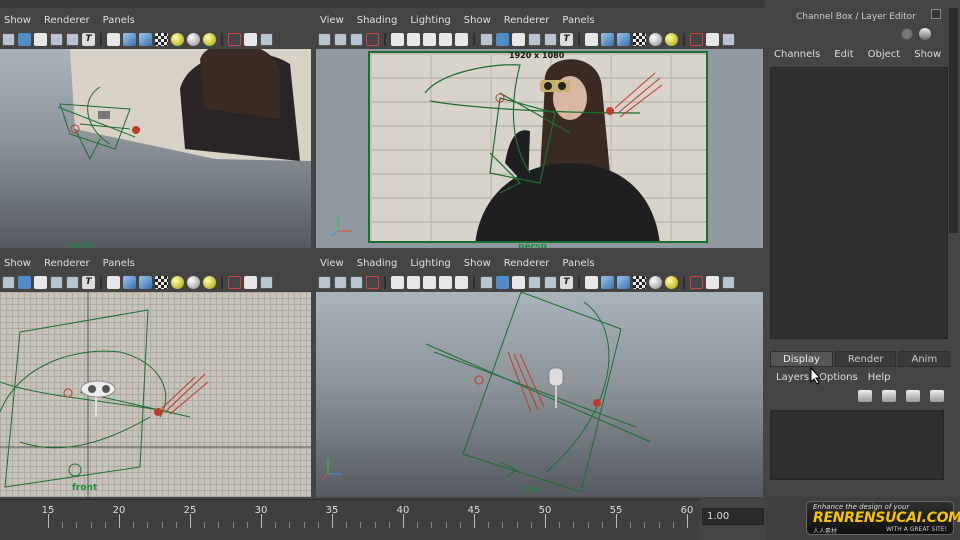  What do you see at coordinates (155, 394) in the screenshot?
I see `front-canvas: front` at bounding box center [155, 394].